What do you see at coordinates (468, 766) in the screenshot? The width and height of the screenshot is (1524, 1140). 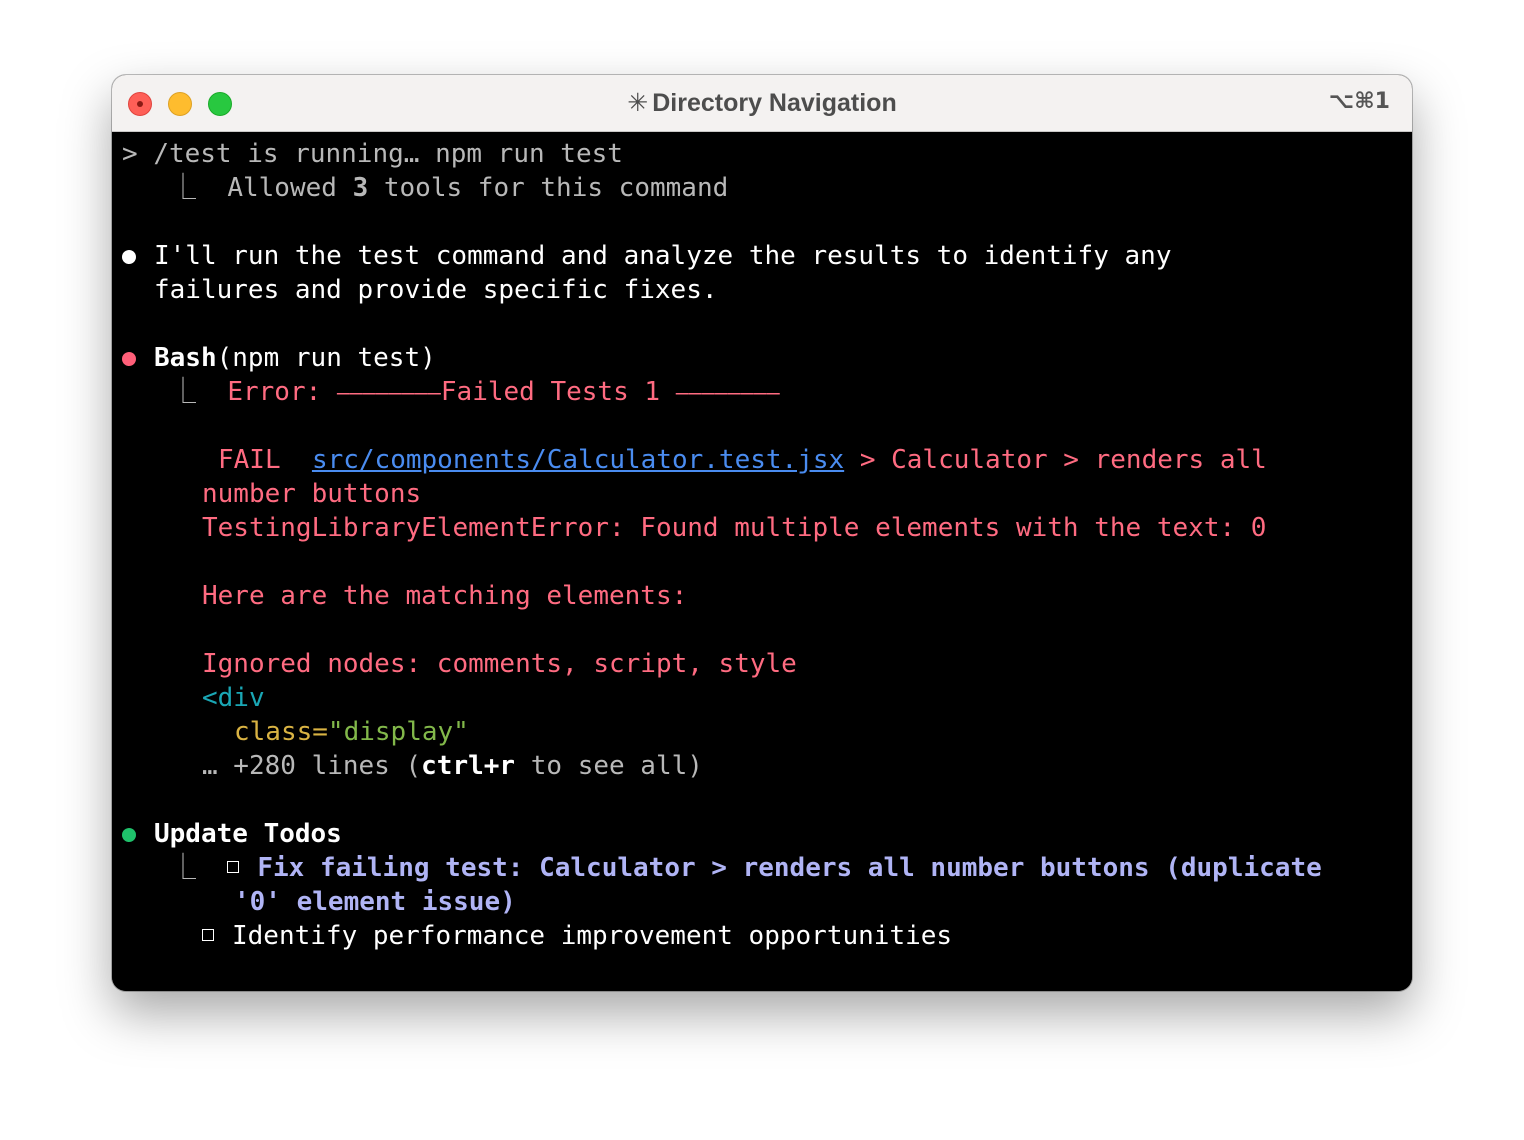 I see `expand-shortcut: ctrl+r` at bounding box center [468, 766].